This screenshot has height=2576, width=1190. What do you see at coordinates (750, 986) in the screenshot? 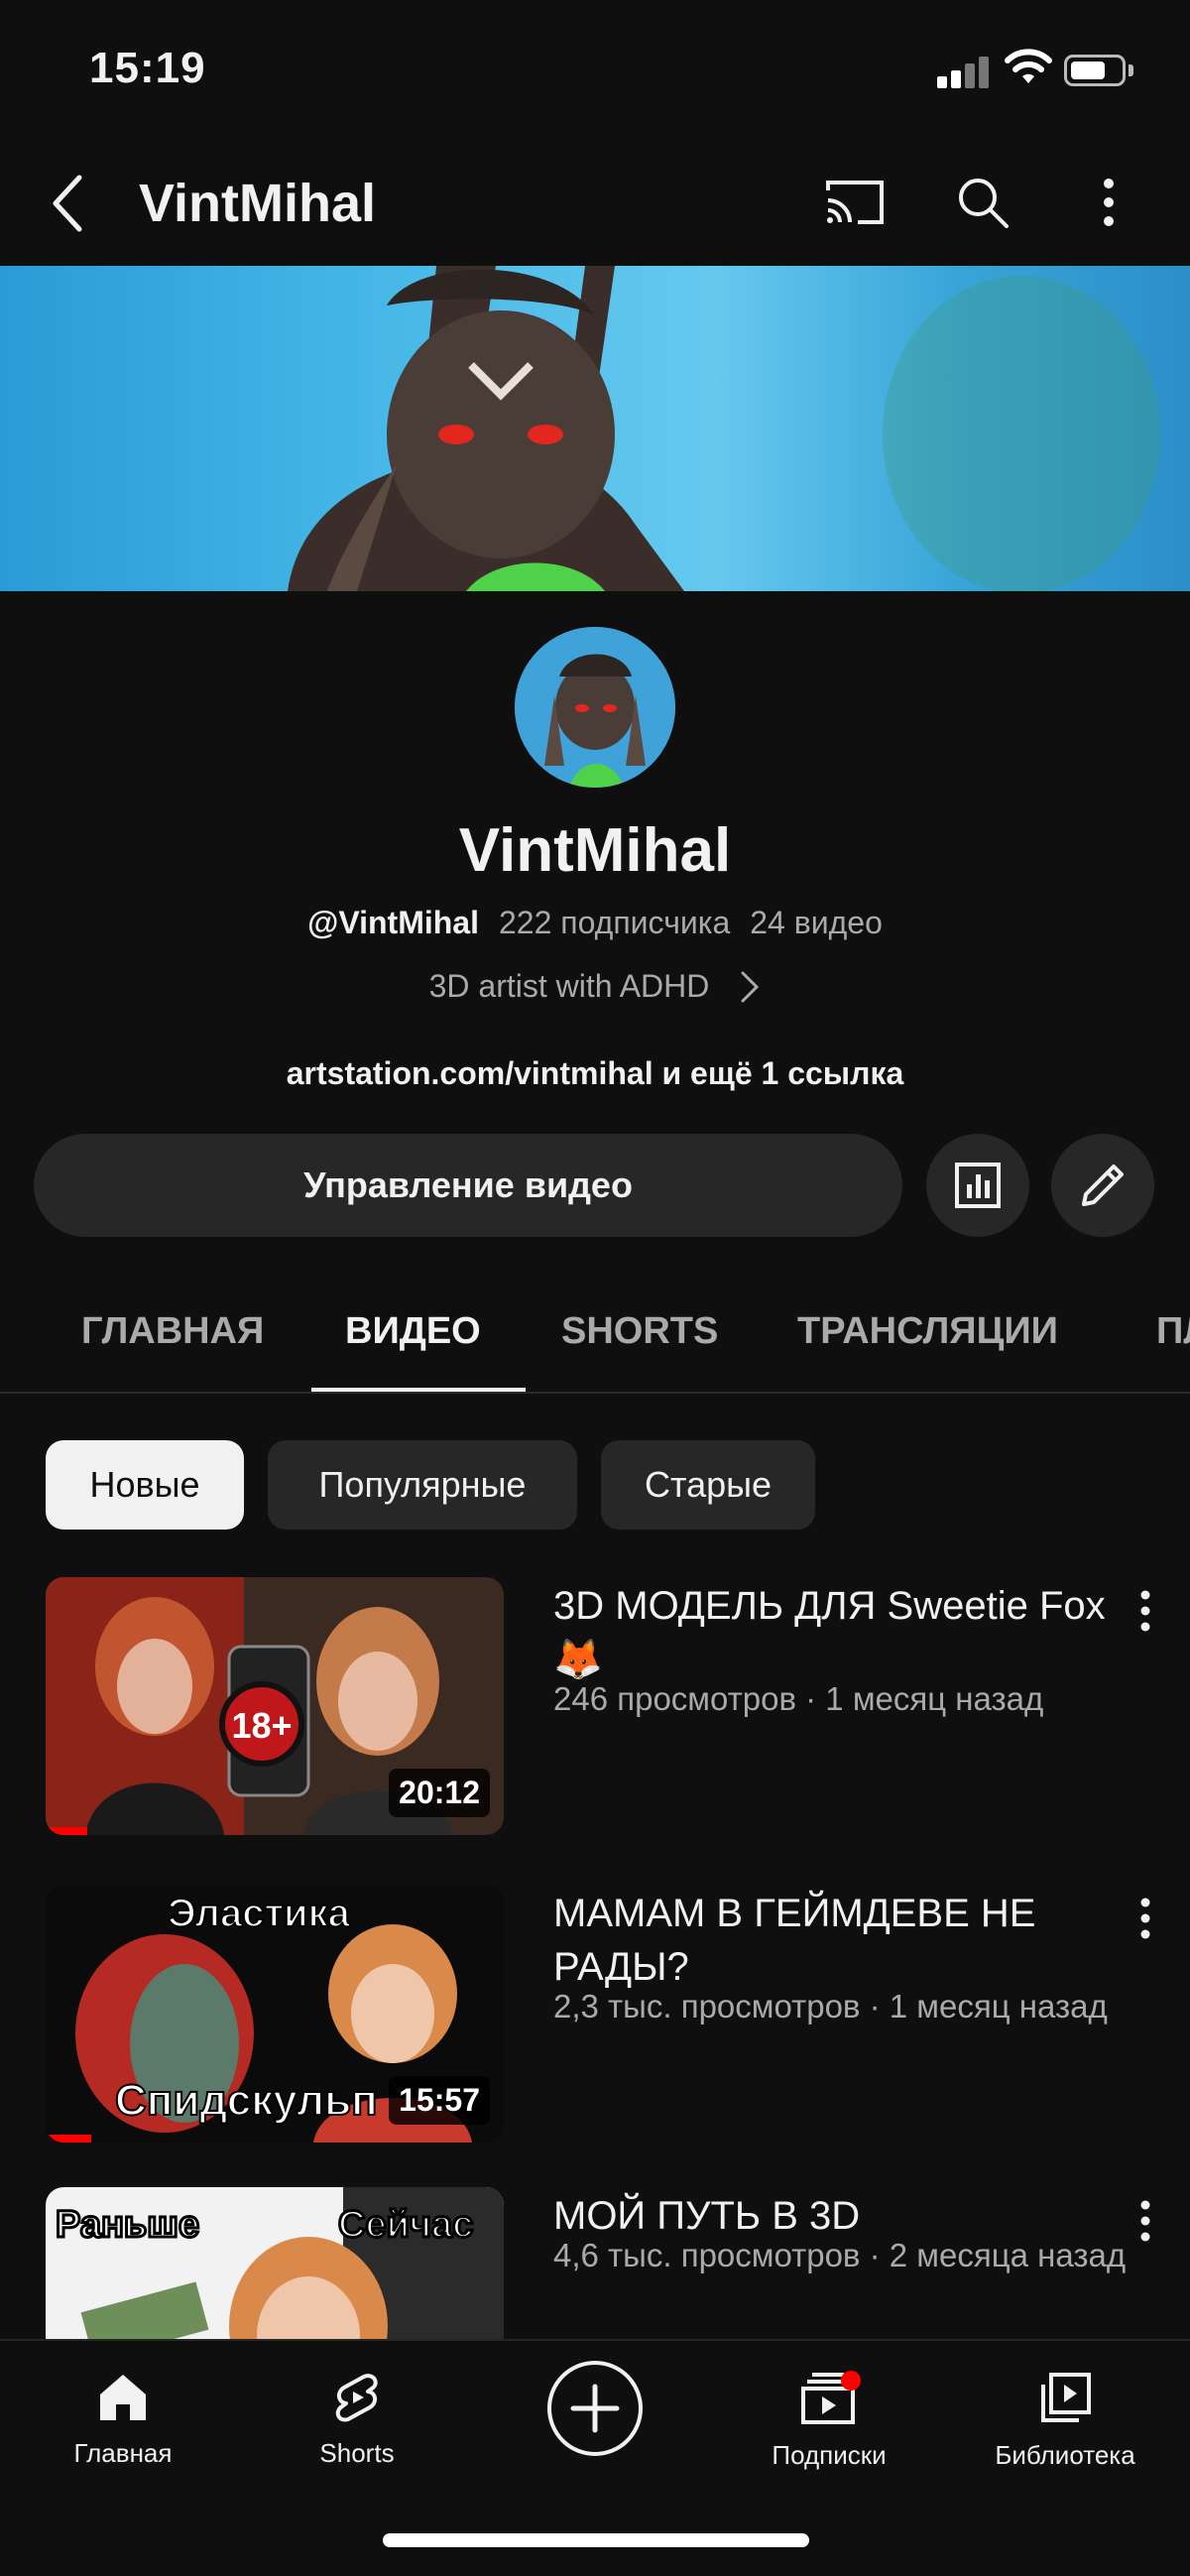
I see `chevron-right-icon` at bounding box center [750, 986].